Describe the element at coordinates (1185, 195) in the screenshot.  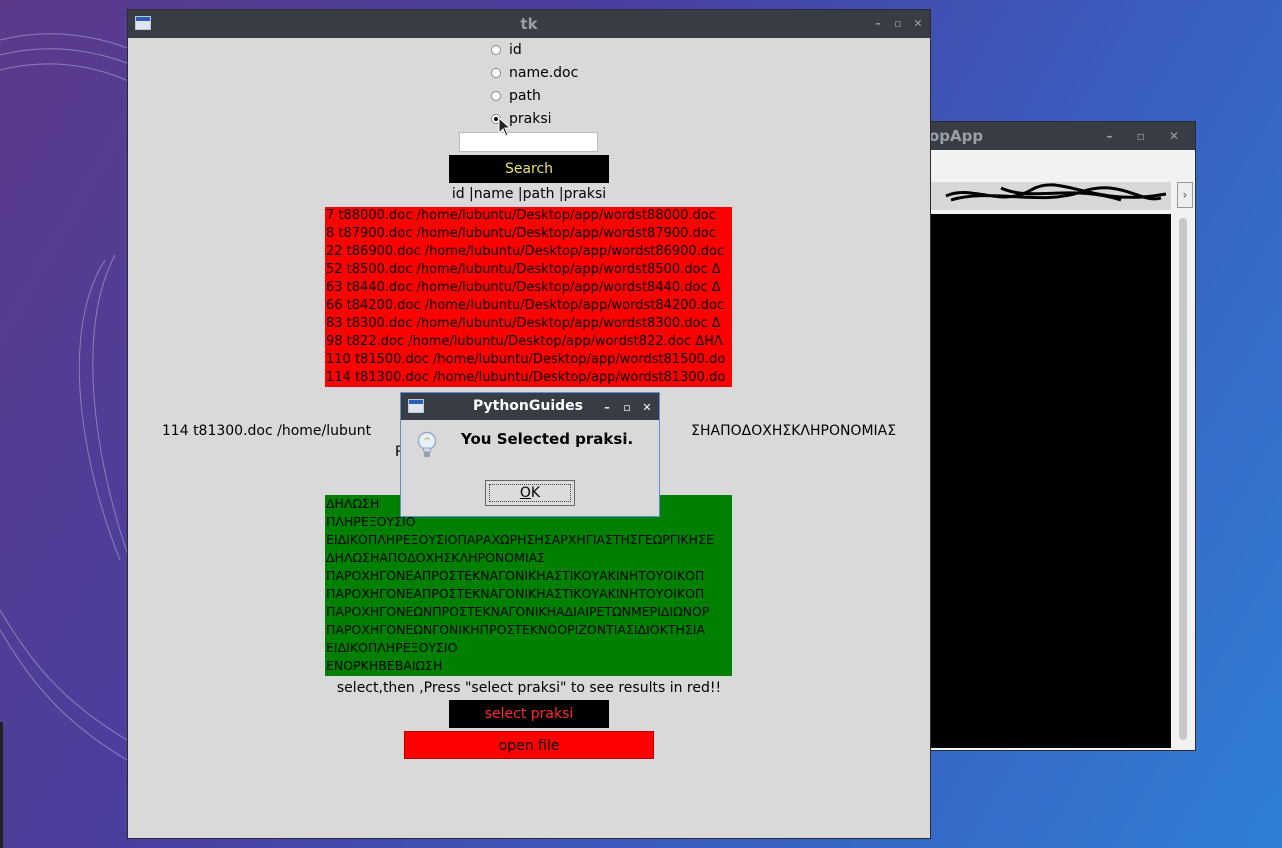
I see `chevron-right-icon: ›` at that location.